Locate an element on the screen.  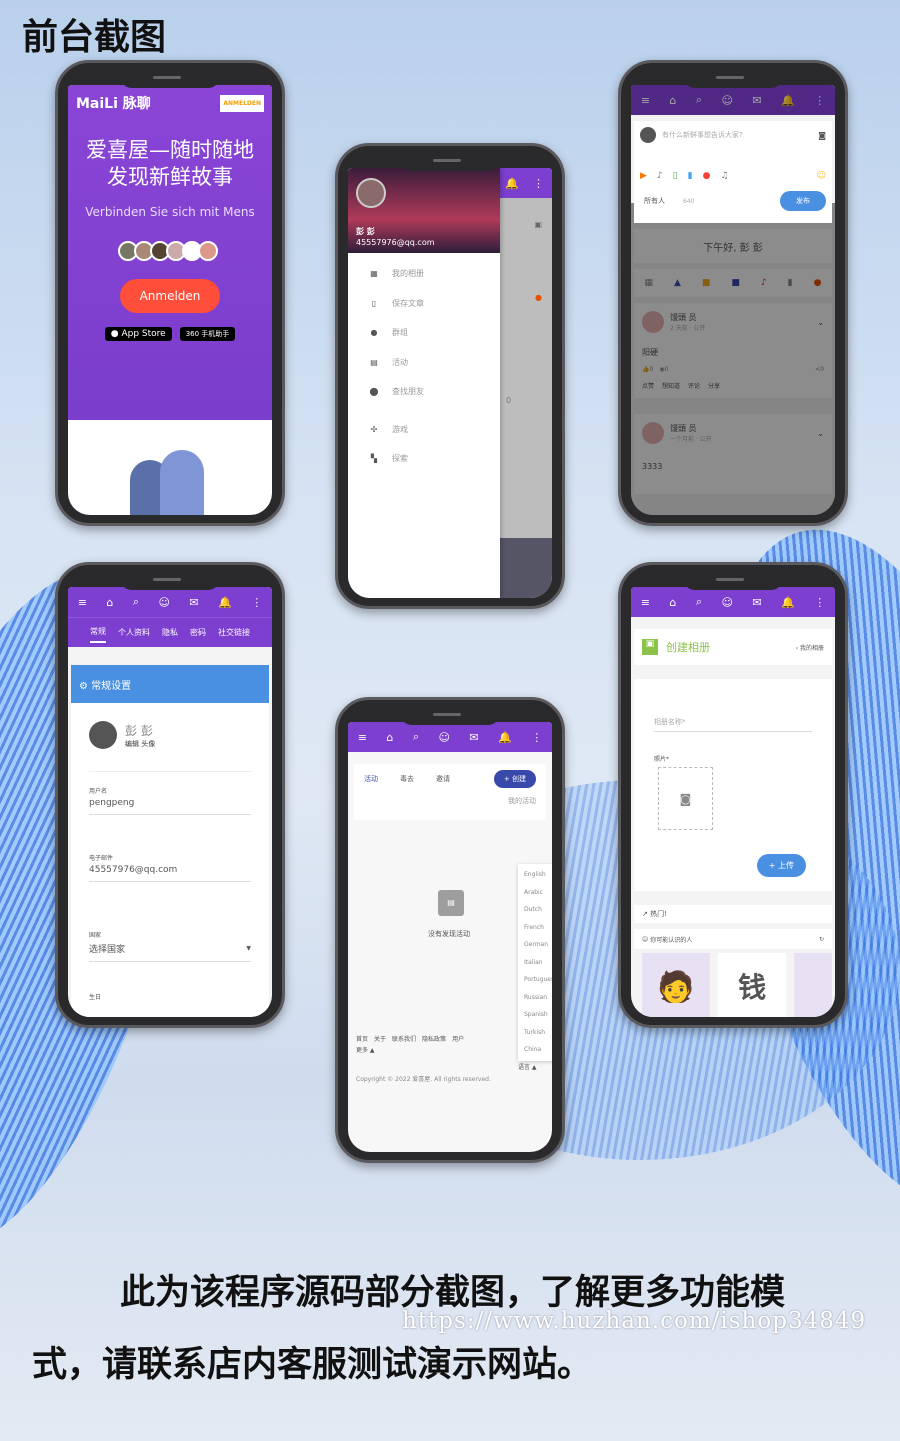
more-link: 更多 ▲ is located at coordinates (365, 1049).